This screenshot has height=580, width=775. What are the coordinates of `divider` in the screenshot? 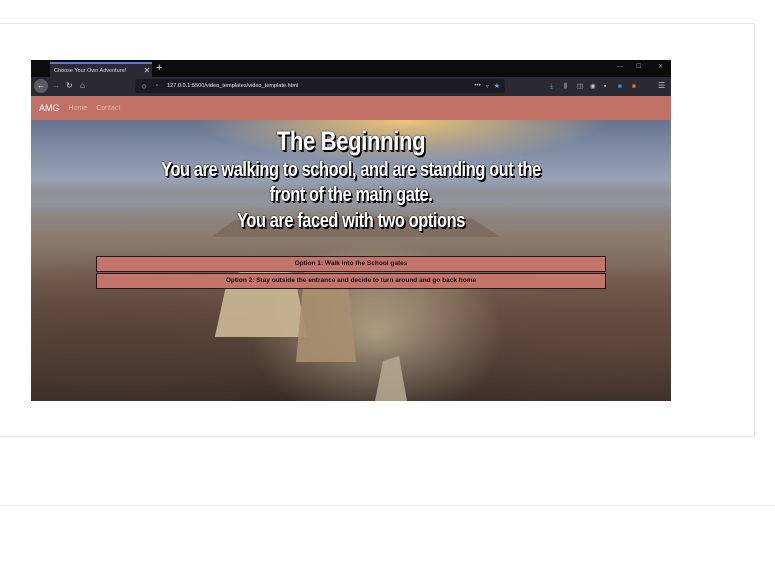 It's located at (387, 505).